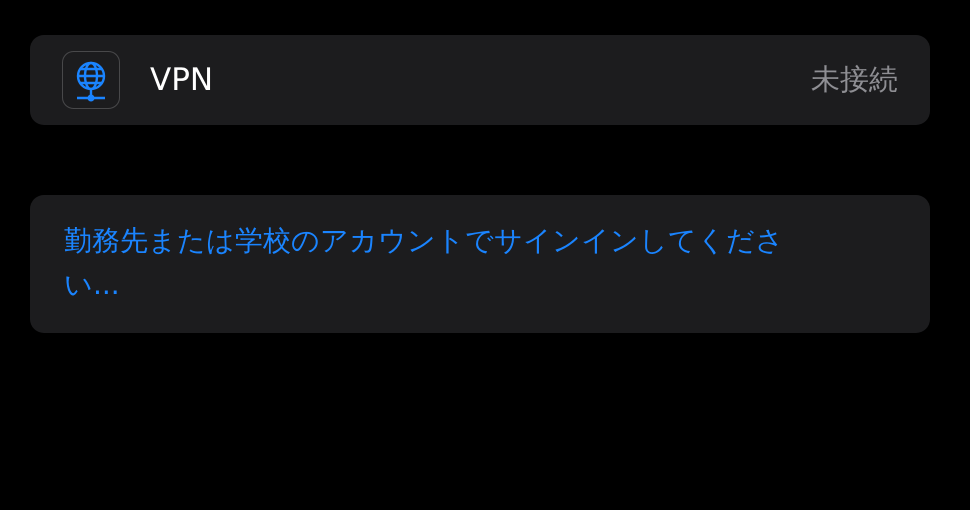 This screenshot has width=970, height=510. I want to click on vpn-label: VPN, so click(182, 80).